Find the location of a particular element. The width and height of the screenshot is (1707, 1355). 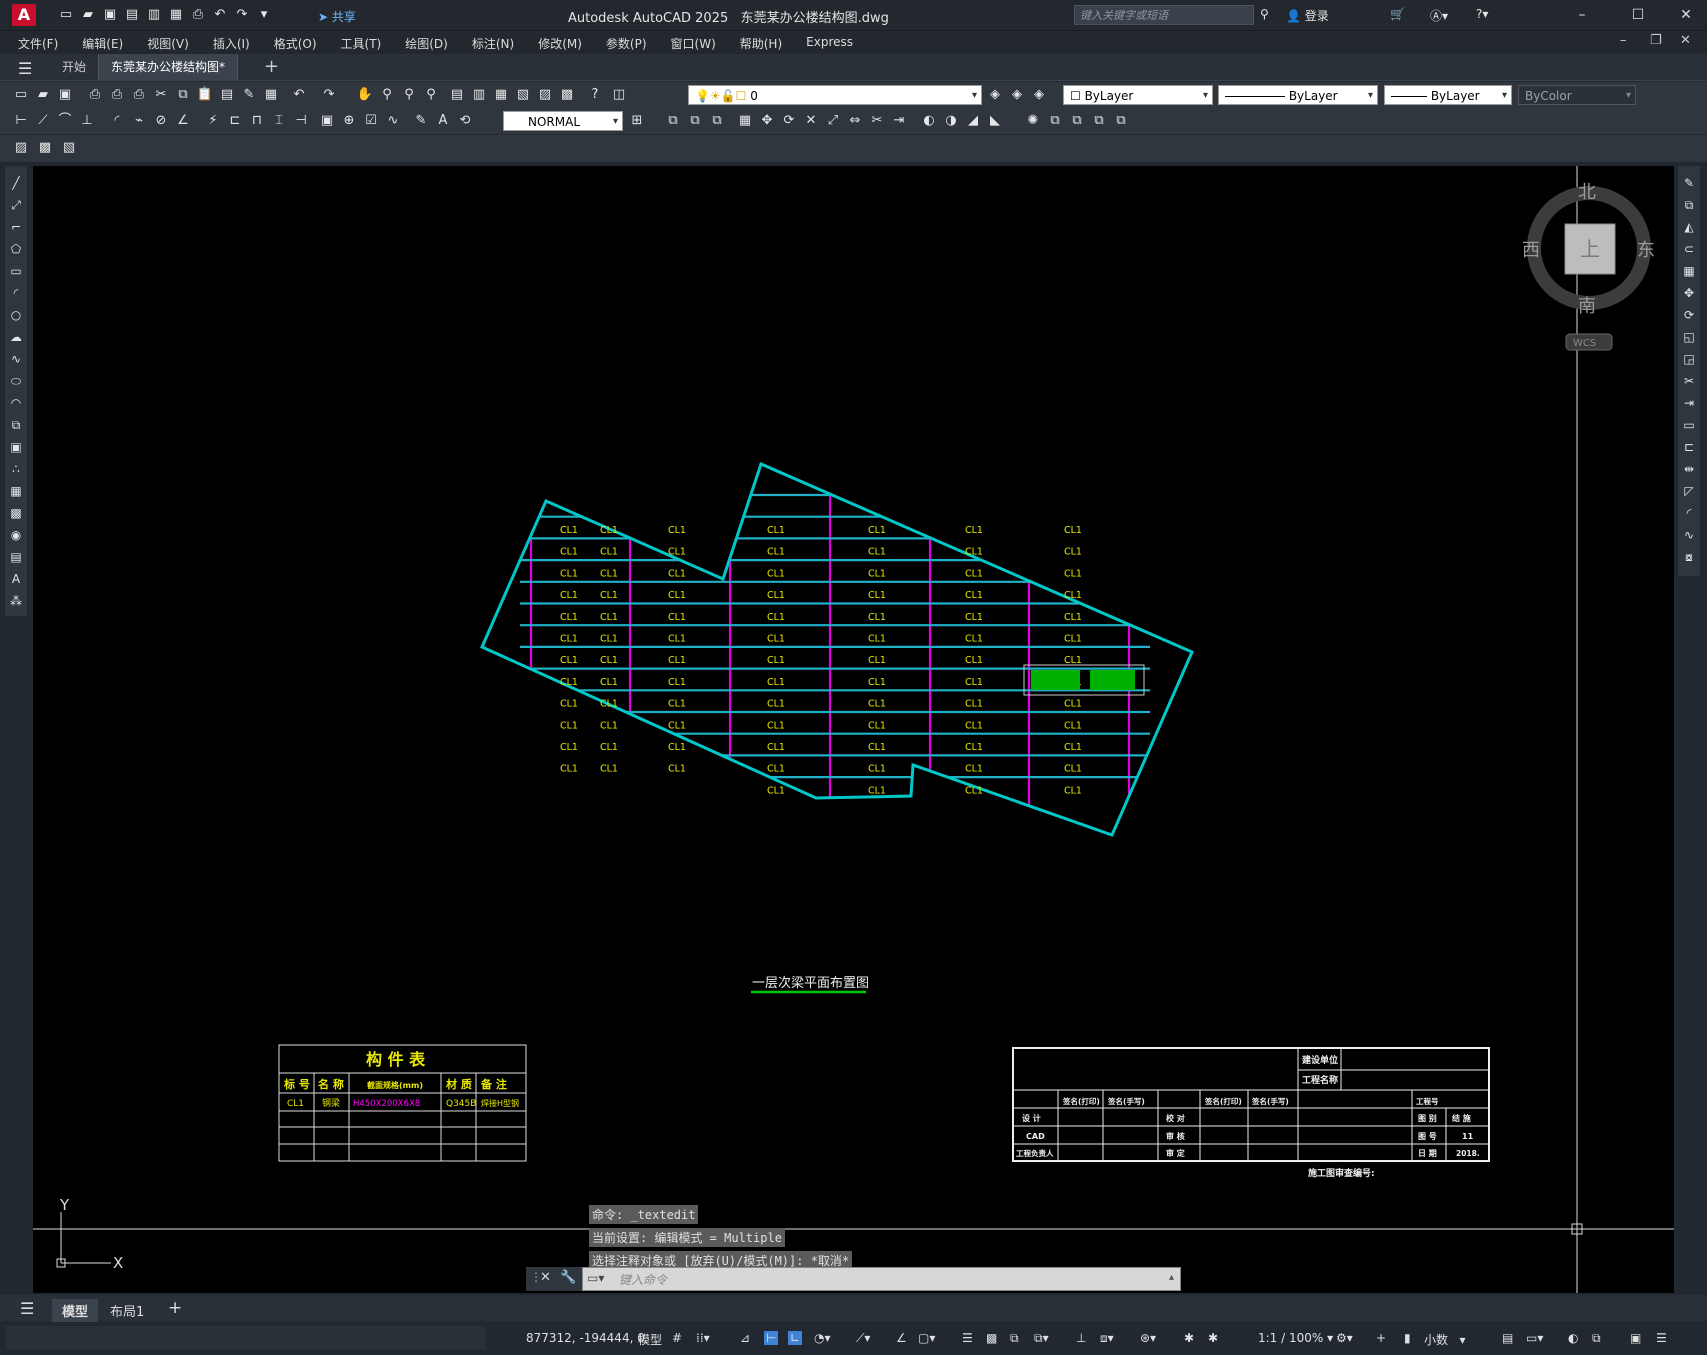

trim-icon: ✂ is located at coordinates (877, 121).